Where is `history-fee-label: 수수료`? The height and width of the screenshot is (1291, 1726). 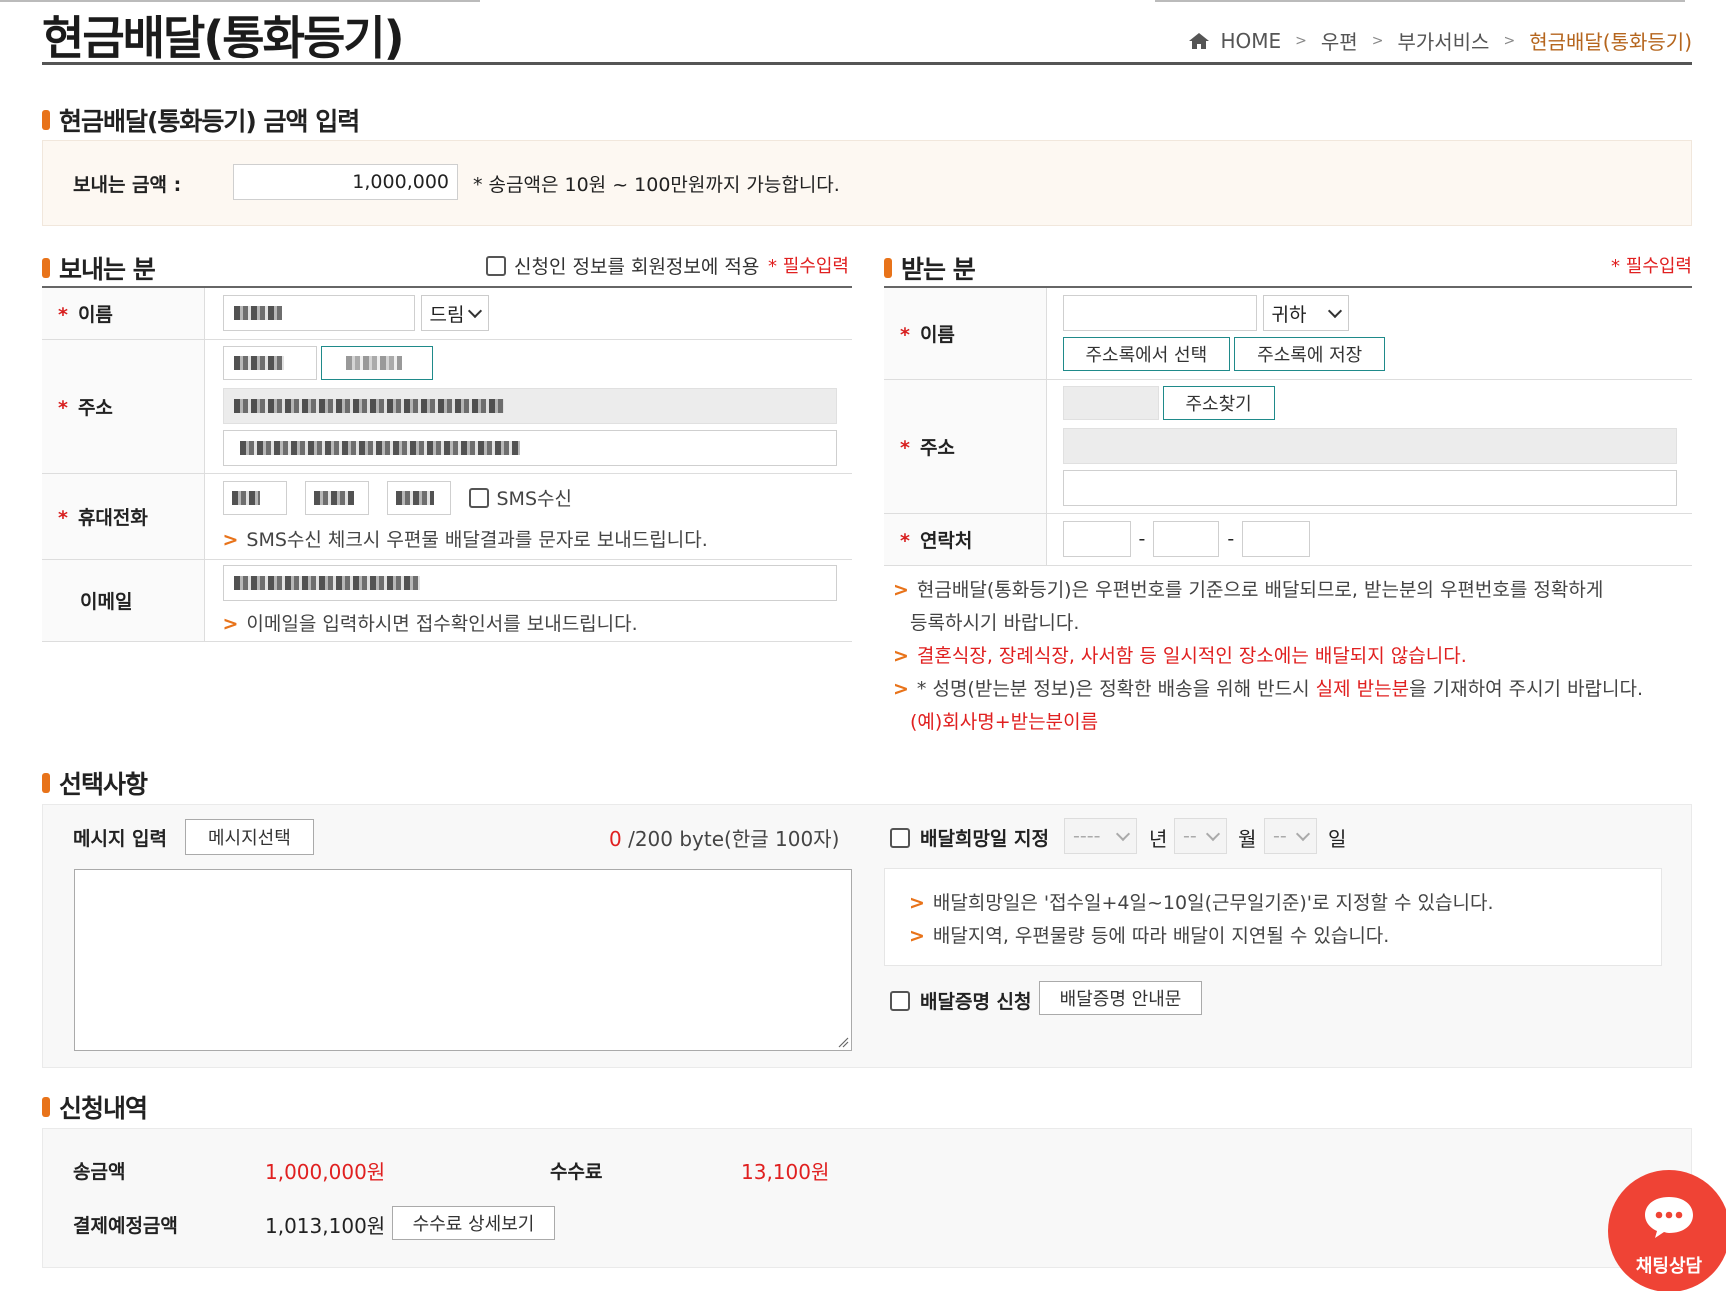
history-fee-label: 수수료 is located at coordinates (576, 1172).